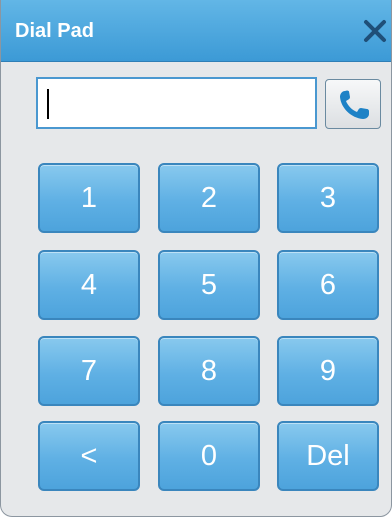  Describe the element at coordinates (209, 198) in the screenshot. I see `key-2: 2` at that location.